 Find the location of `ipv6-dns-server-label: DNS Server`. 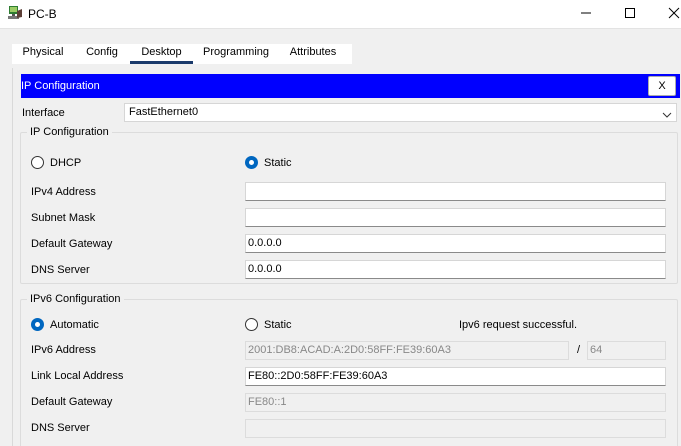

ipv6-dns-server-label: DNS Server is located at coordinates (60, 428).